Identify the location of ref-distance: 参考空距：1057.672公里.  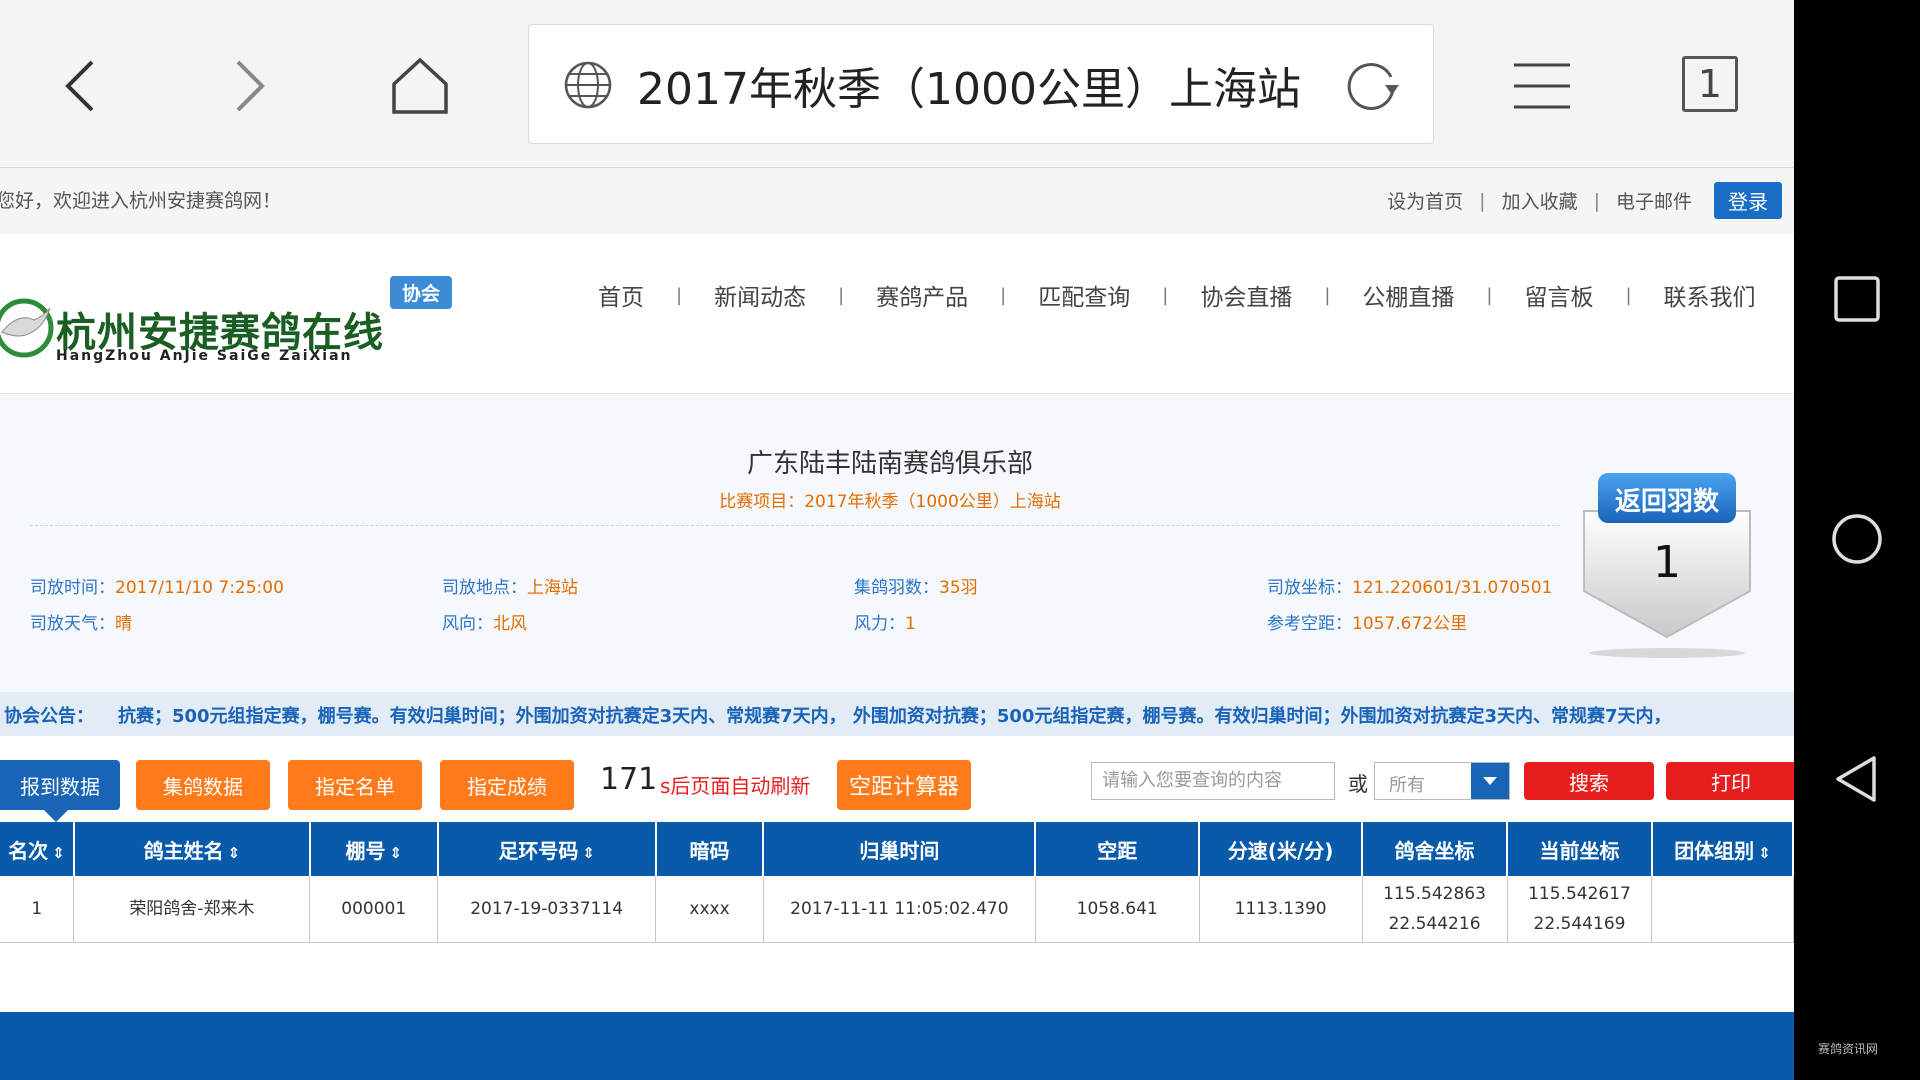
(1367, 621).